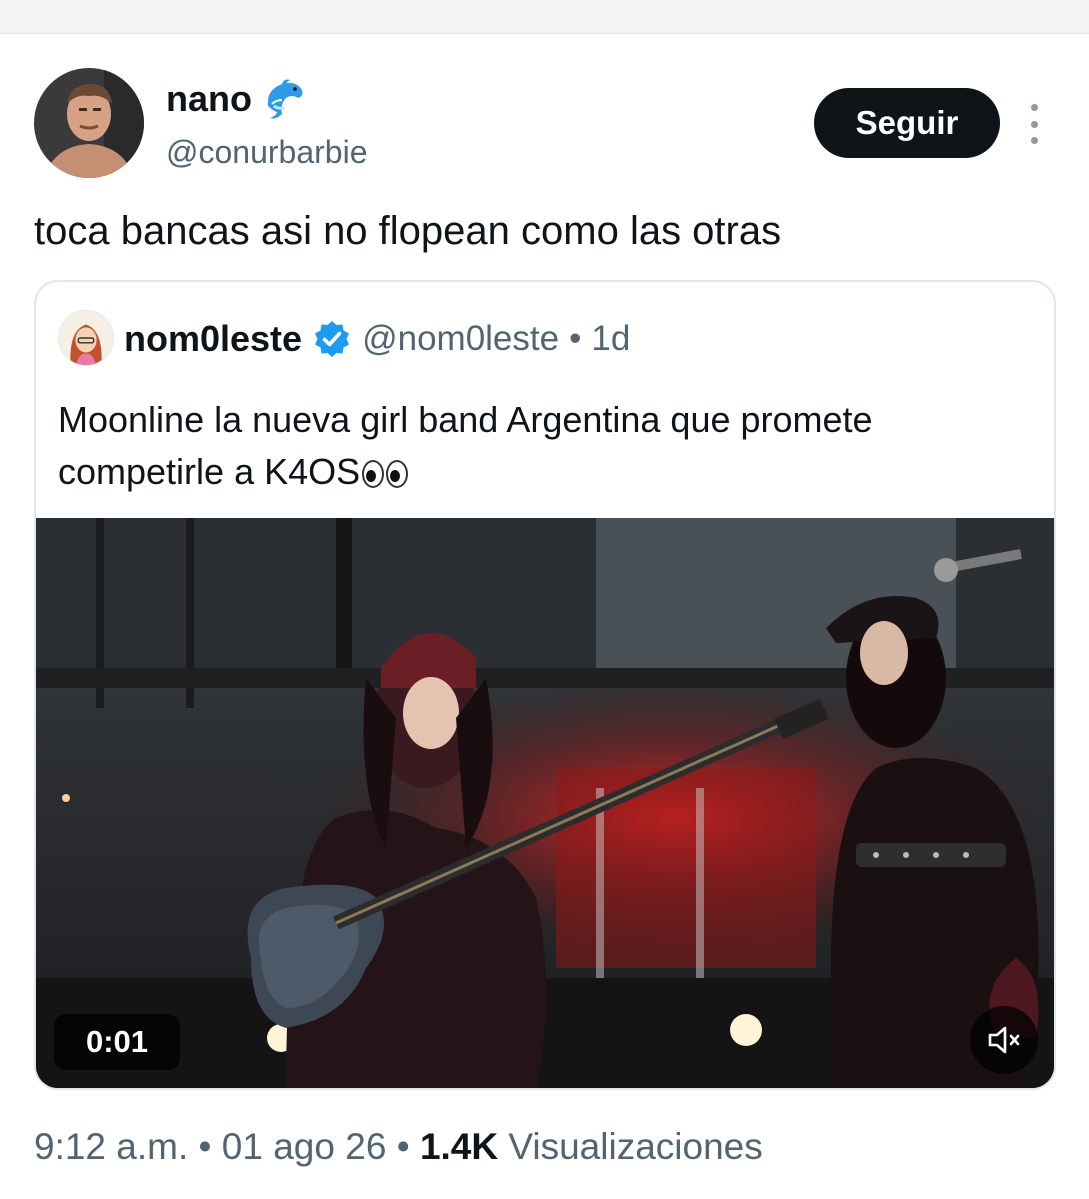  I want to click on author-avatar, so click(89, 123).